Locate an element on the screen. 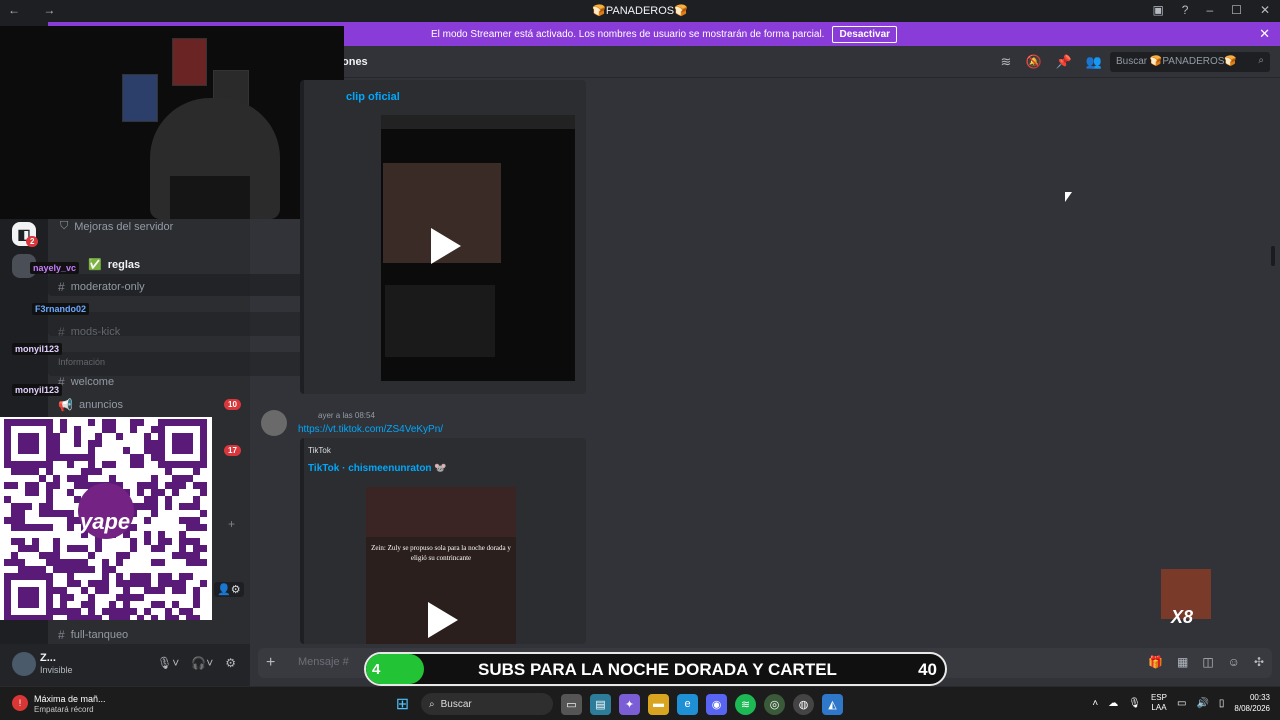  tiktok-link: https://vt.tiktok.com/ZS4VeKyPn/ is located at coordinates (370, 429).